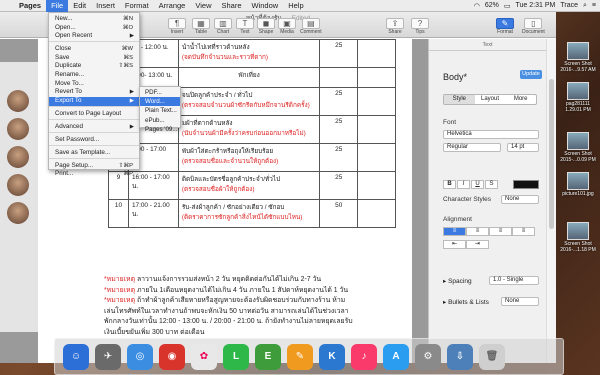 The width and height of the screenshot is (600, 375). What do you see at coordinates (472, 147) in the screenshot?
I see `typeface-select: Regular` at bounding box center [472, 147].